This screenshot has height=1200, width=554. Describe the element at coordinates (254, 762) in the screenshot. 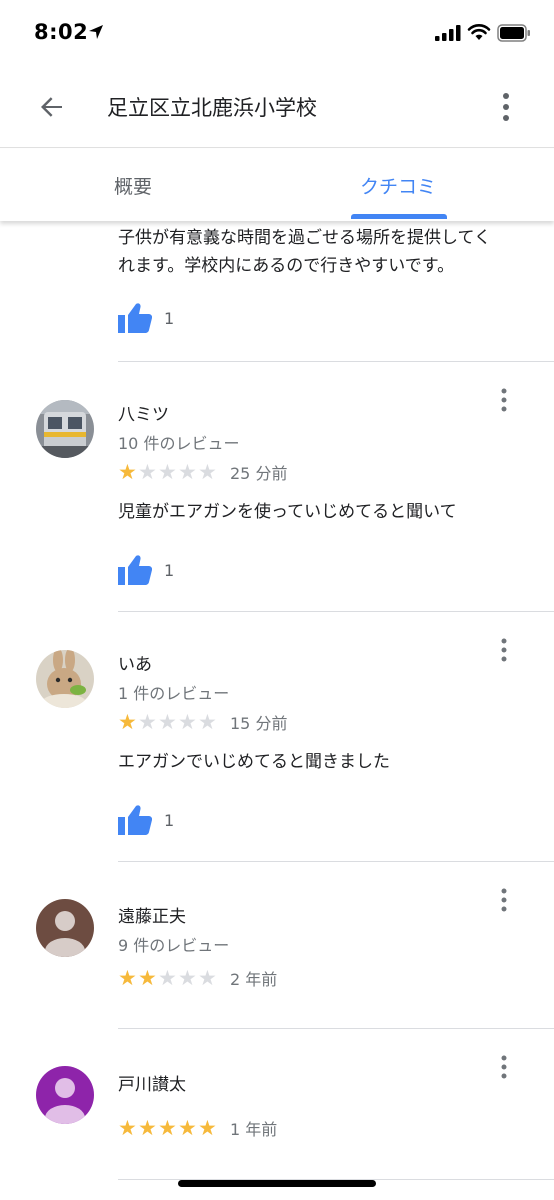

I see `review-text: エアガンでいじめてると聞きました` at that location.